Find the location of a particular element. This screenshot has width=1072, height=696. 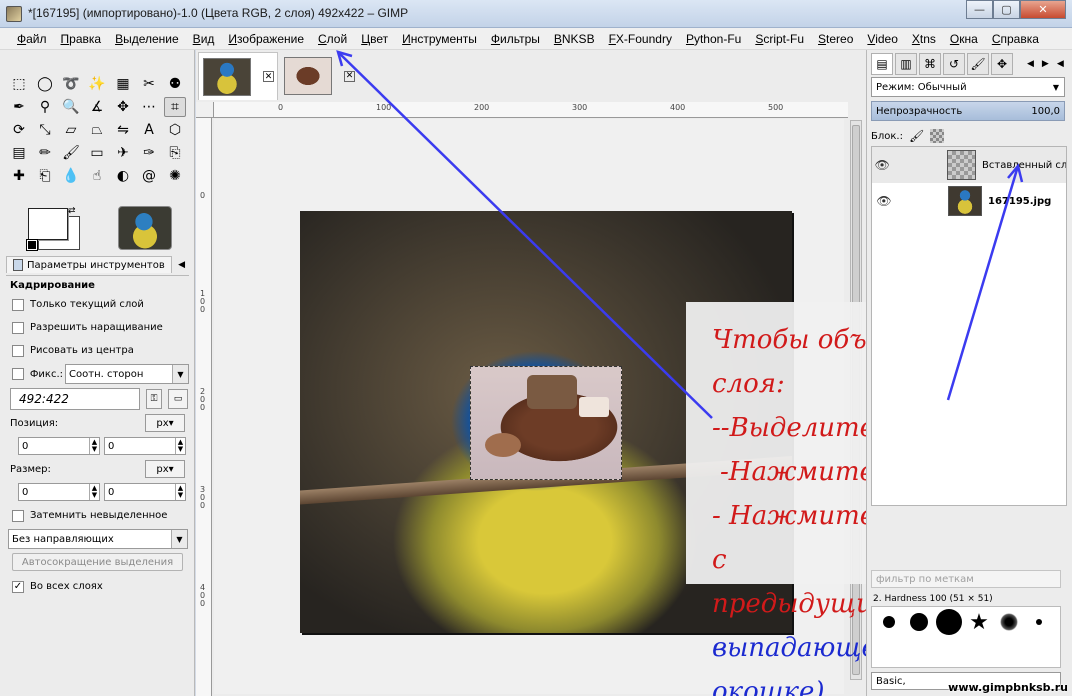

menu-item-1: Правка is located at coordinates (81, 39).